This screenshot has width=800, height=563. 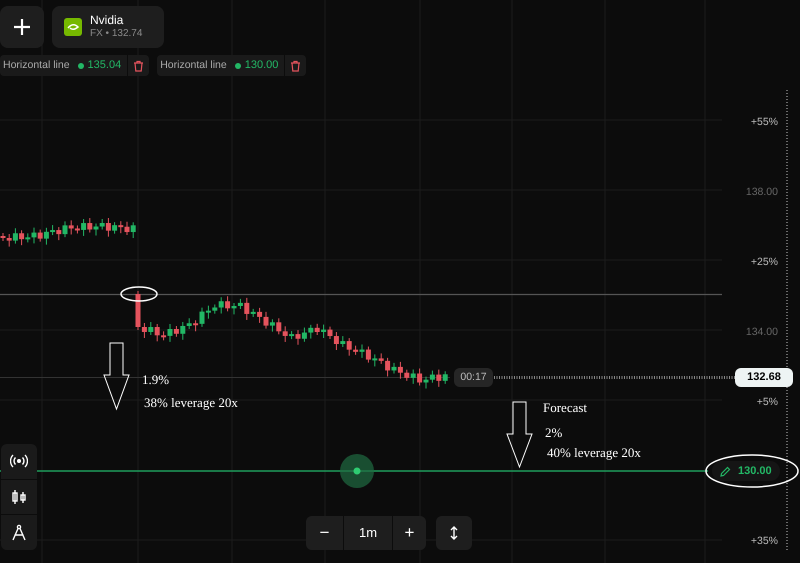 What do you see at coordinates (105, 66) in the screenshot?
I see `line-value: 135.04` at bounding box center [105, 66].